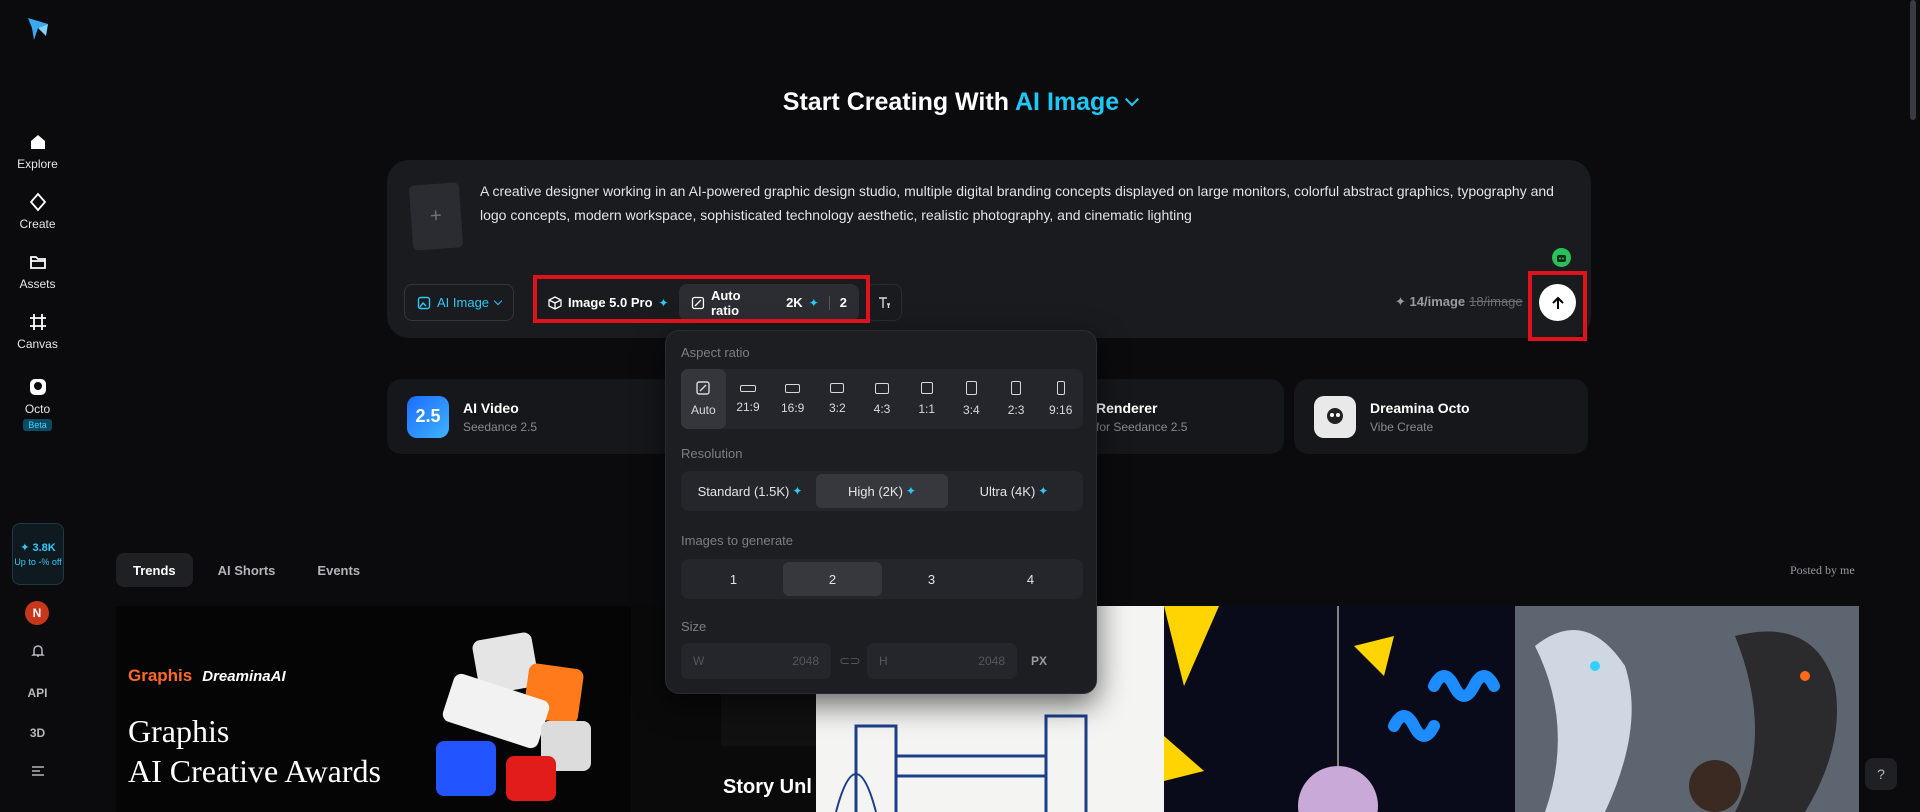 Image resolution: width=1920 pixels, height=812 pixels. I want to click on help-button: ?, so click(1881, 774).